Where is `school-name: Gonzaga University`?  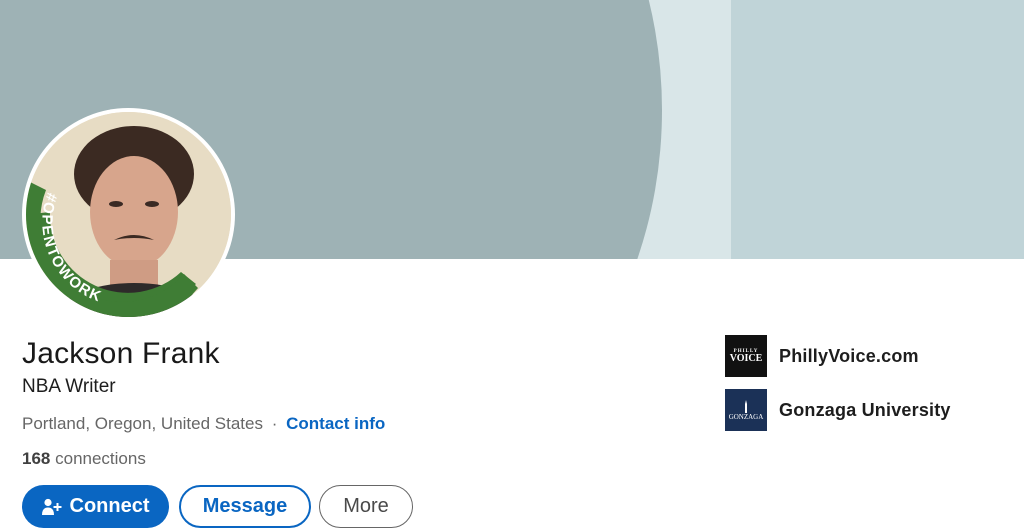
school-name: Gonzaga University is located at coordinates (865, 409).